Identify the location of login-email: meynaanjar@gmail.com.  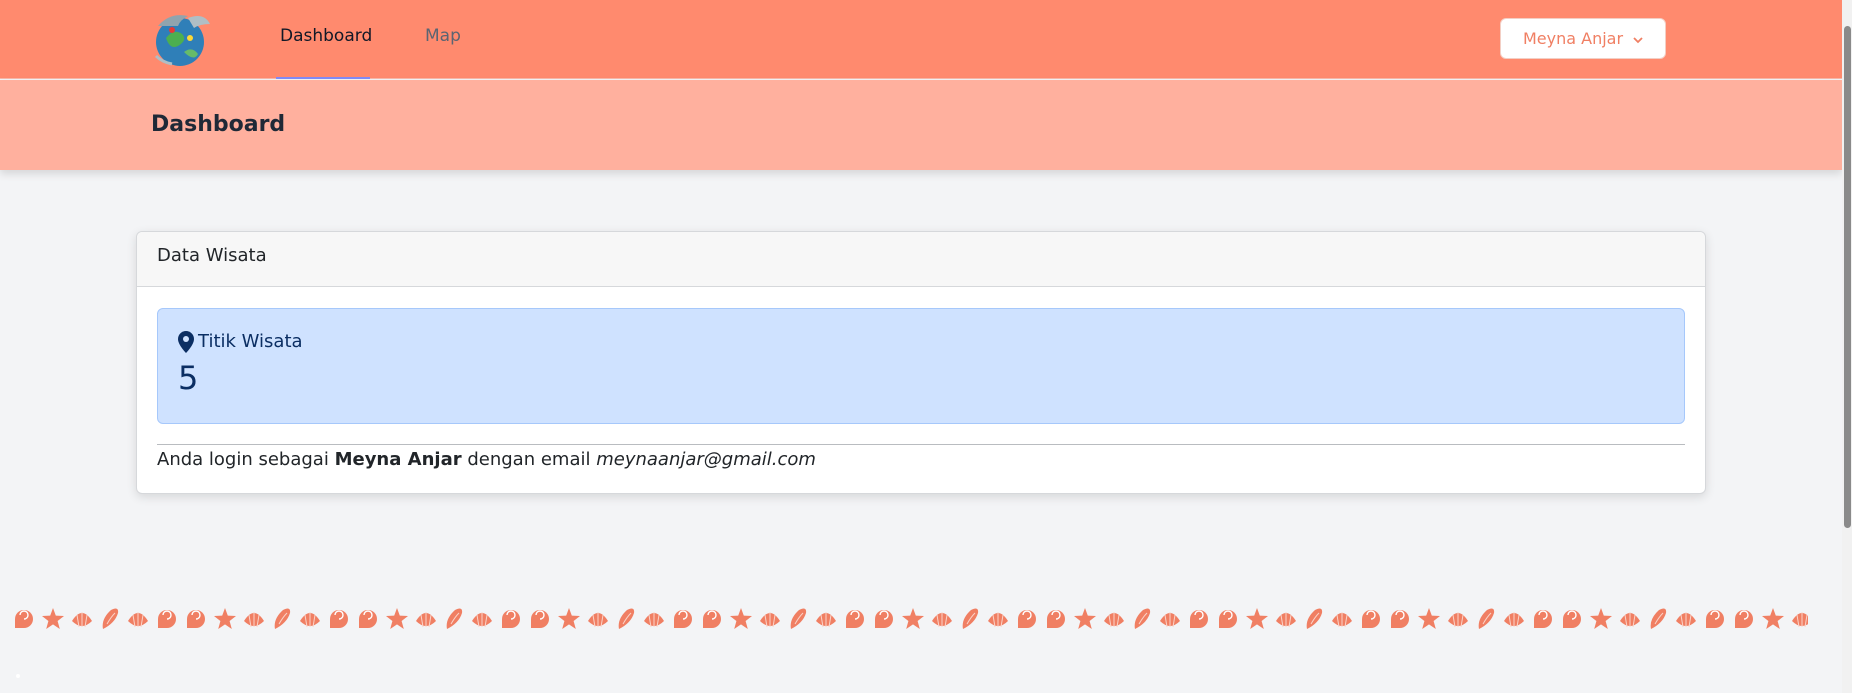
(706, 459).